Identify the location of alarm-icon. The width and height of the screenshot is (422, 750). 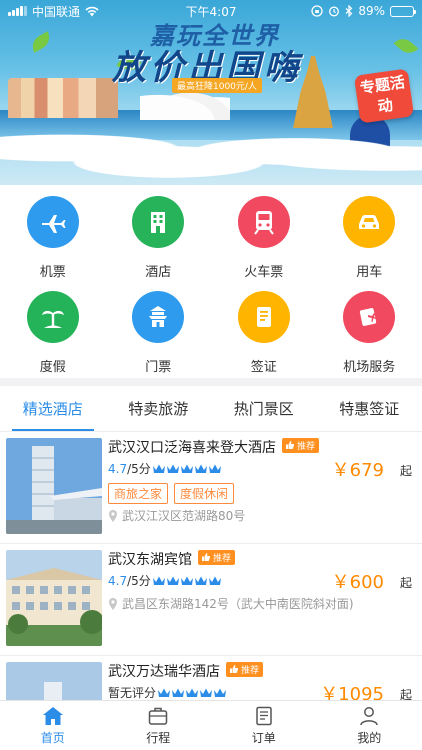
(334, 11).